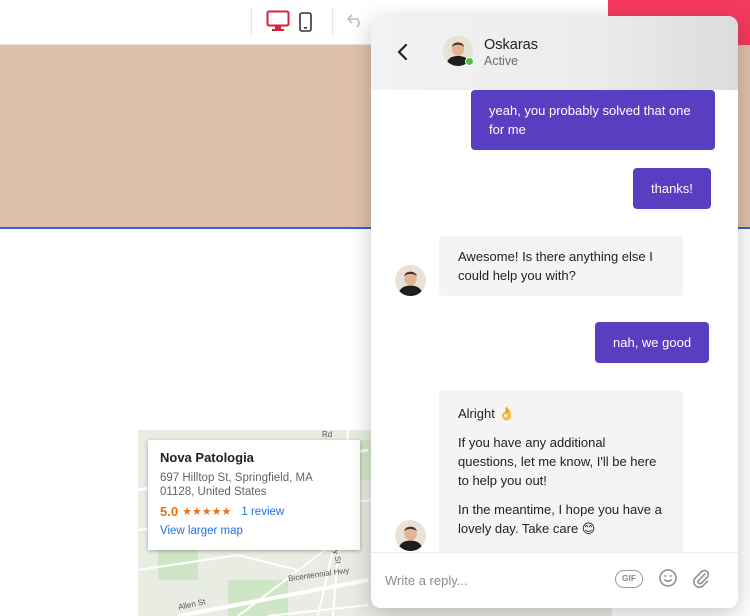  Describe the element at coordinates (629, 579) in the screenshot. I see `gif-button: GIF` at that location.